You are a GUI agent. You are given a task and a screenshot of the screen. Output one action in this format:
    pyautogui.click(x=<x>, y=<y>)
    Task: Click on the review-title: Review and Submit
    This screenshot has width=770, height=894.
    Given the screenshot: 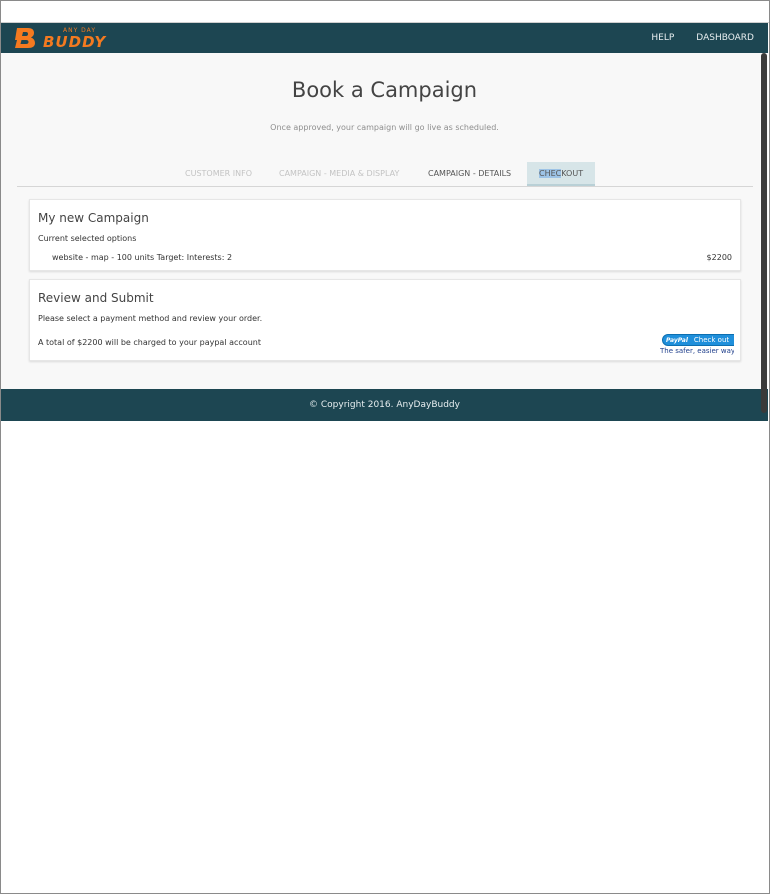 What is the action you would take?
    pyautogui.click(x=96, y=298)
    